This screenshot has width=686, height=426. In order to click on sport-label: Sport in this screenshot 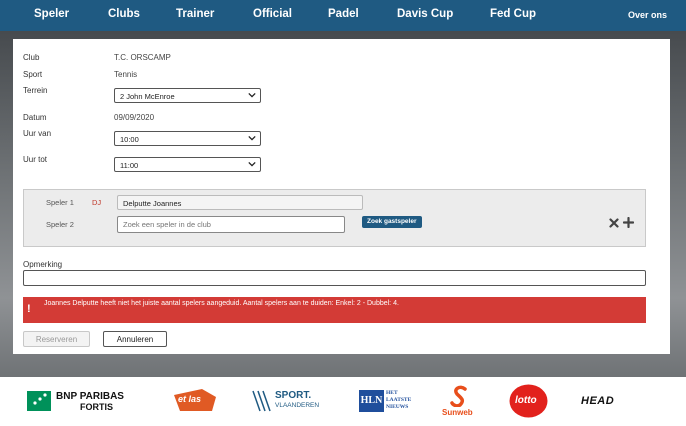, I will do `click(33, 74)`.